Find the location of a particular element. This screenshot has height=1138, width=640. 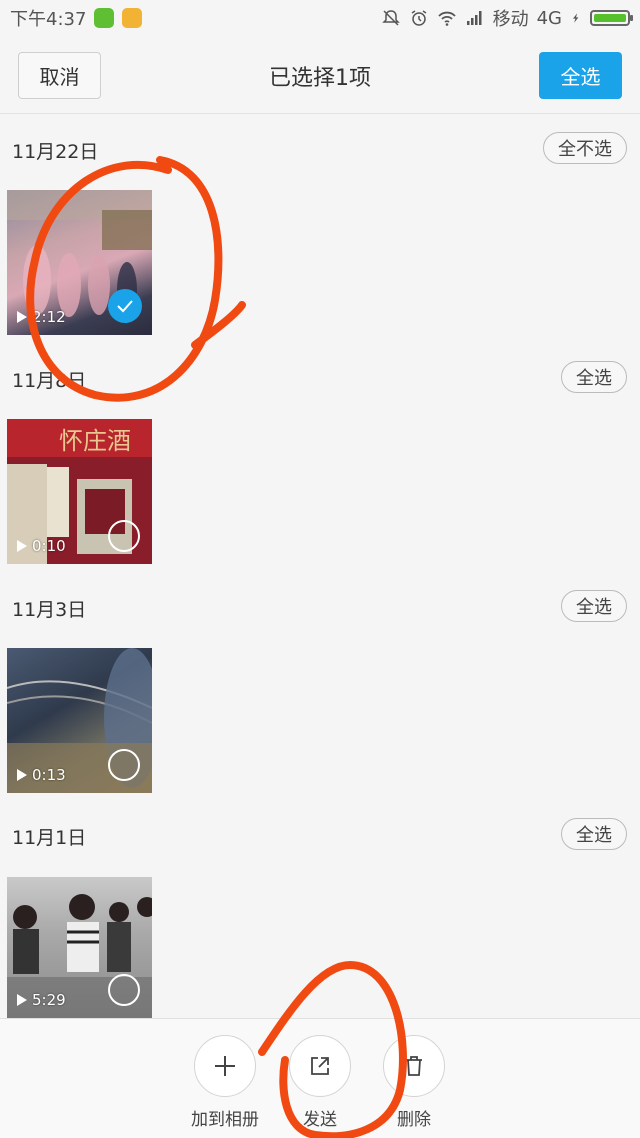

trash-icon is located at coordinates (414, 1066).